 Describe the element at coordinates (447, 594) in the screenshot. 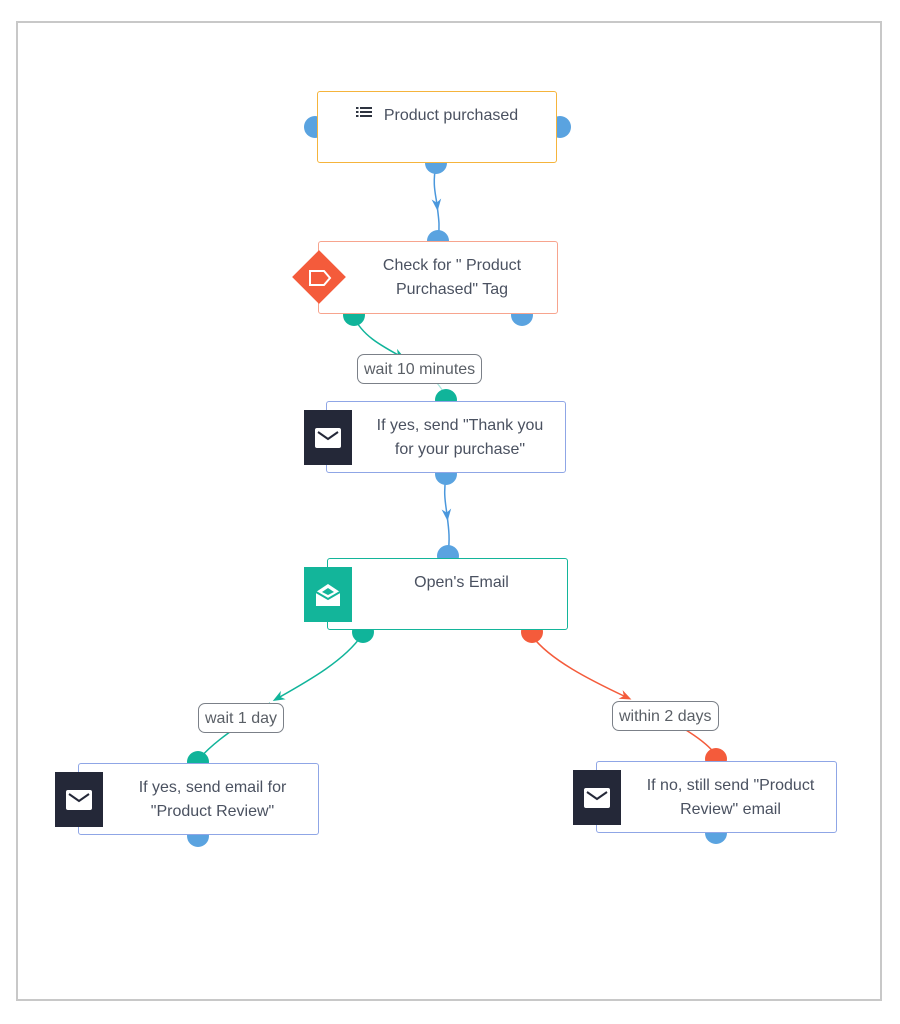

I see `node-opens-email: Open's Email` at that location.